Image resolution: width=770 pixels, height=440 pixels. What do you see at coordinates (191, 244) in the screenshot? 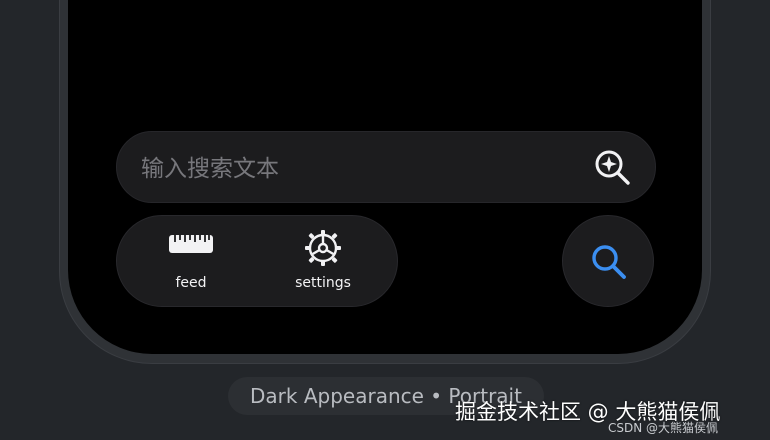
I see `ruler-icon` at bounding box center [191, 244].